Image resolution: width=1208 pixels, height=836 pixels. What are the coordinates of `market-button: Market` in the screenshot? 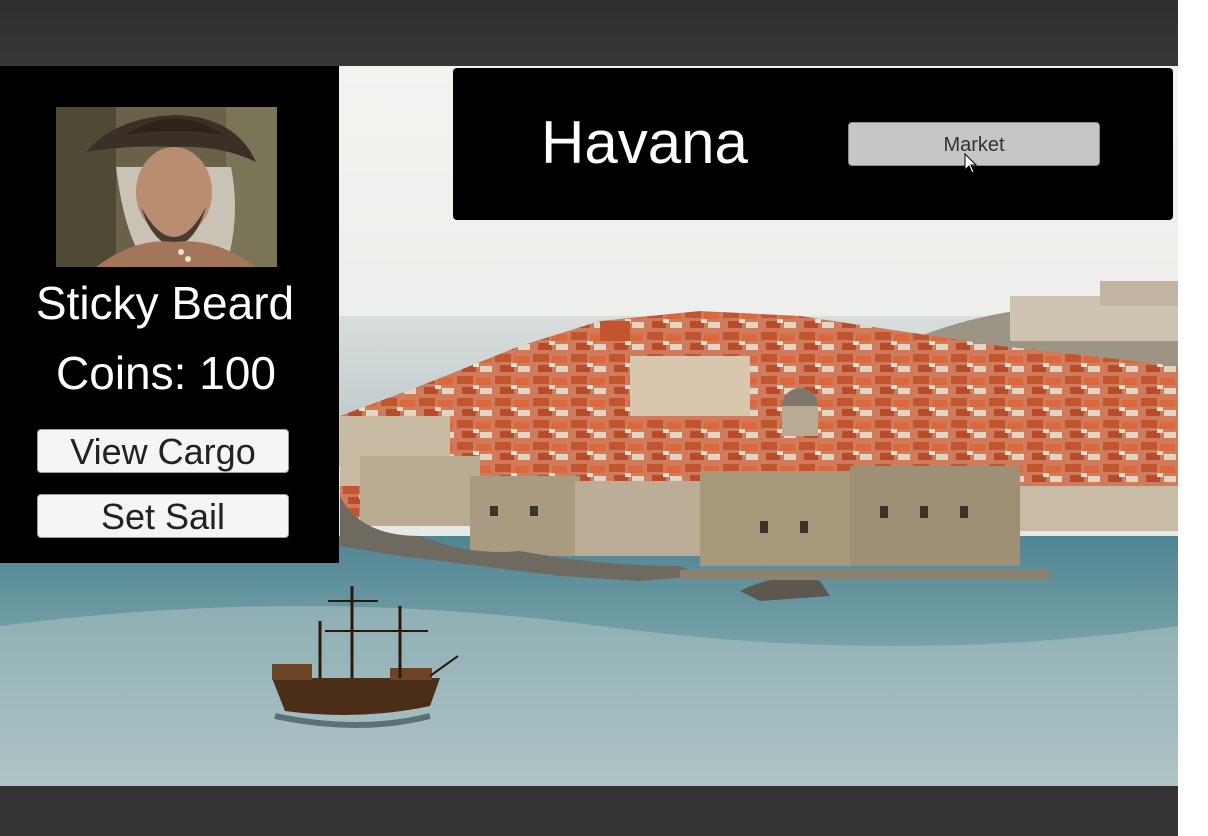 It's located at (974, 144).